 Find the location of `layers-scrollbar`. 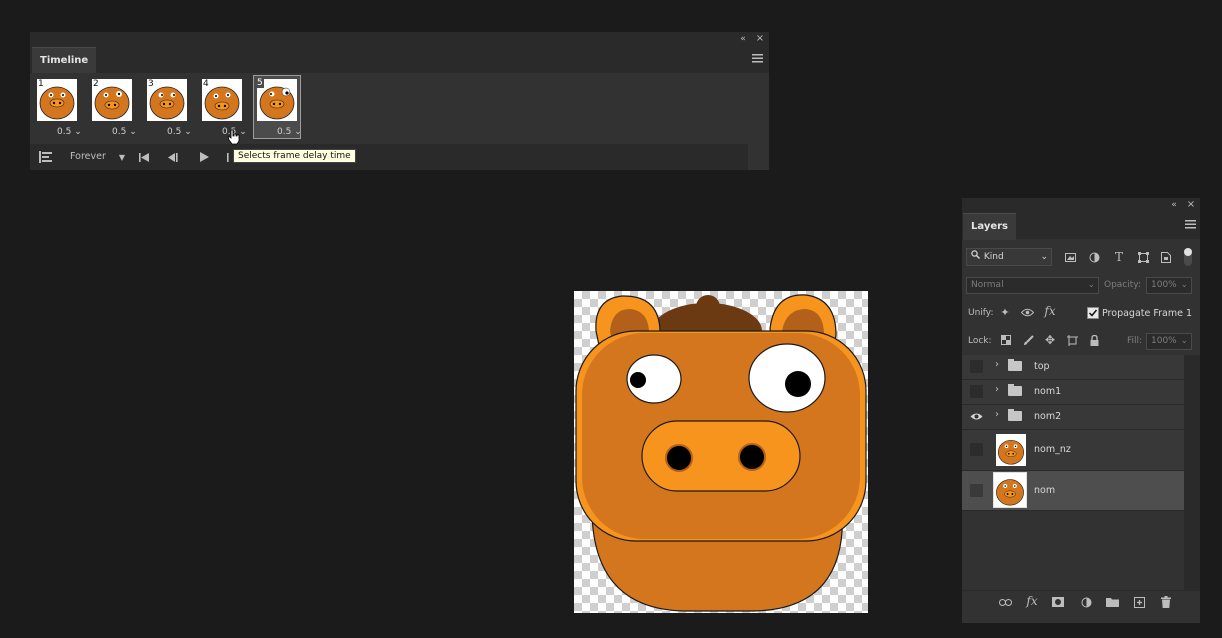

layers-scrollbar is located at coordinates (1192, 472).